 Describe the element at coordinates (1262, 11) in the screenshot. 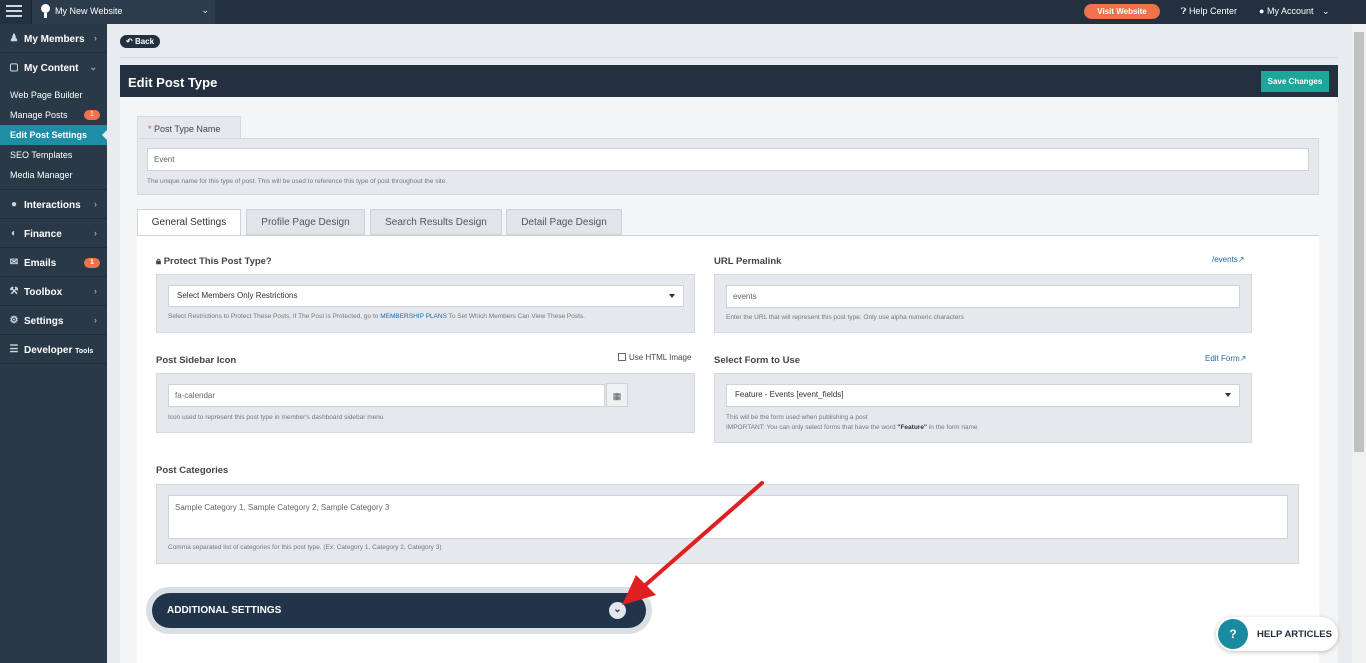

I see `user-circle-icon: ●` at that location.